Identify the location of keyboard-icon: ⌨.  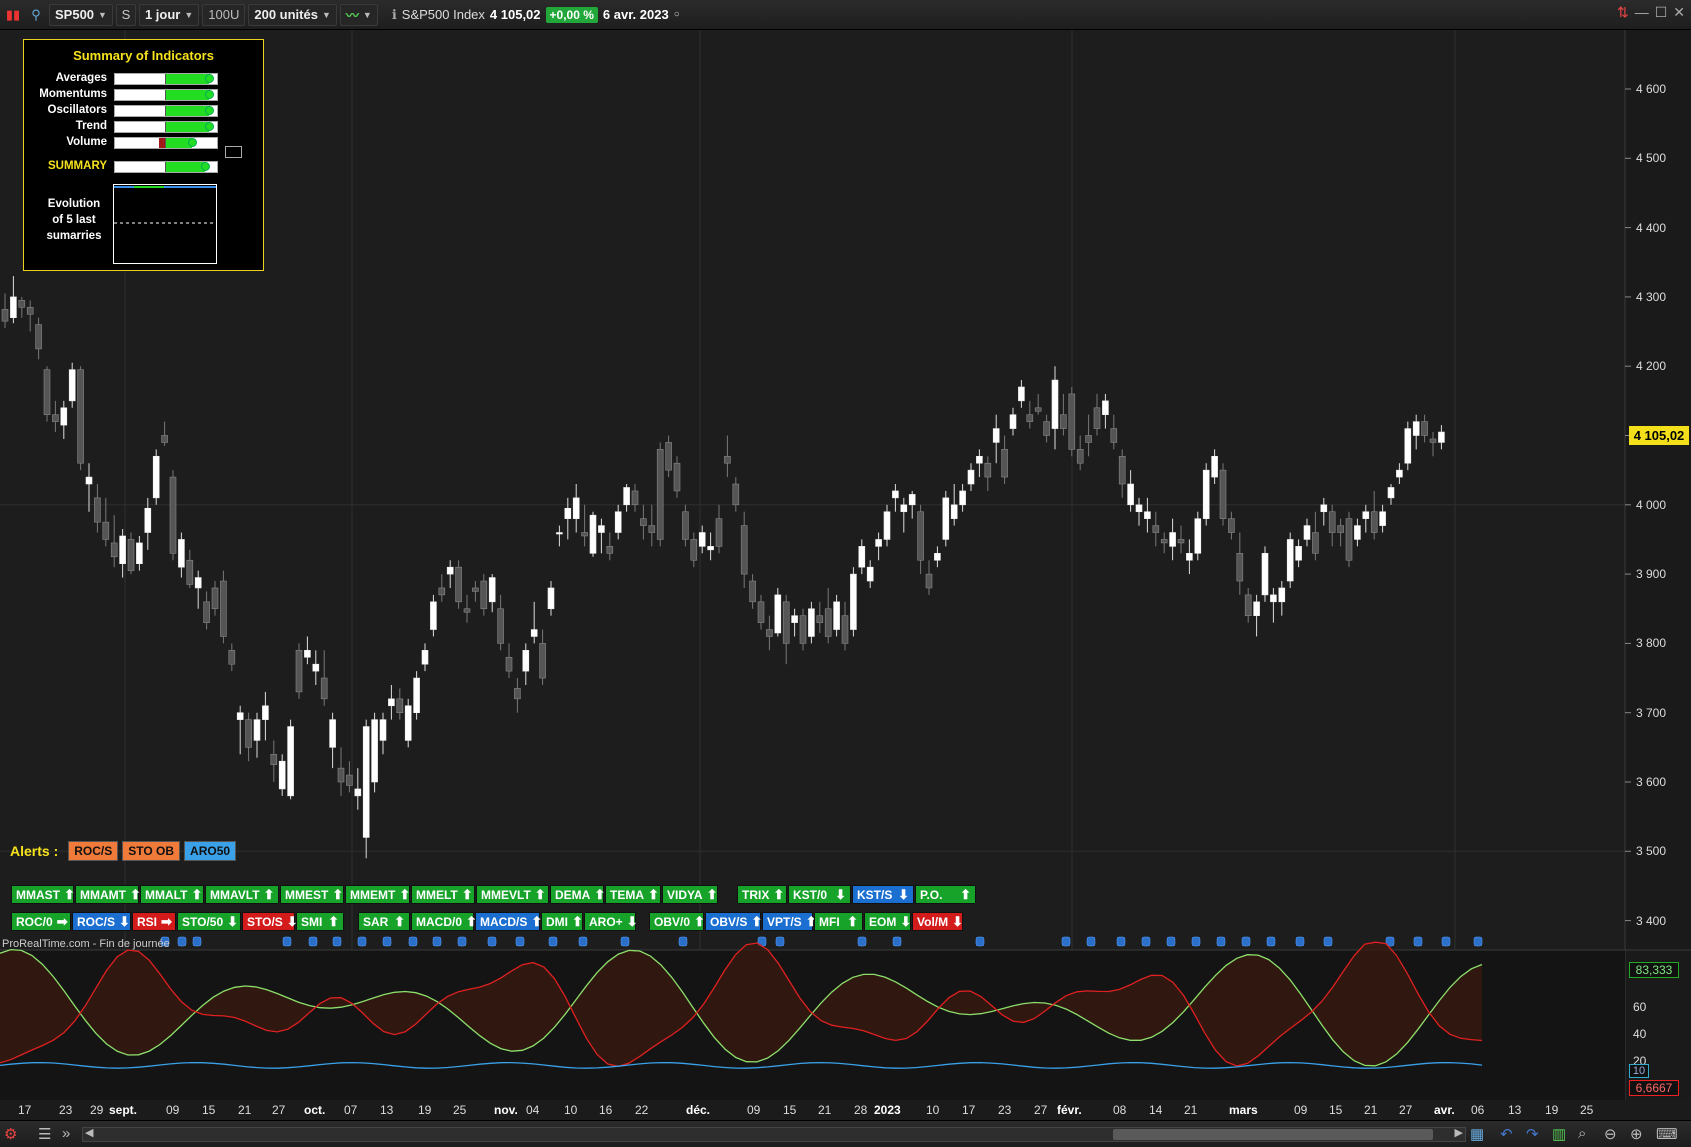
(1667, 1134).